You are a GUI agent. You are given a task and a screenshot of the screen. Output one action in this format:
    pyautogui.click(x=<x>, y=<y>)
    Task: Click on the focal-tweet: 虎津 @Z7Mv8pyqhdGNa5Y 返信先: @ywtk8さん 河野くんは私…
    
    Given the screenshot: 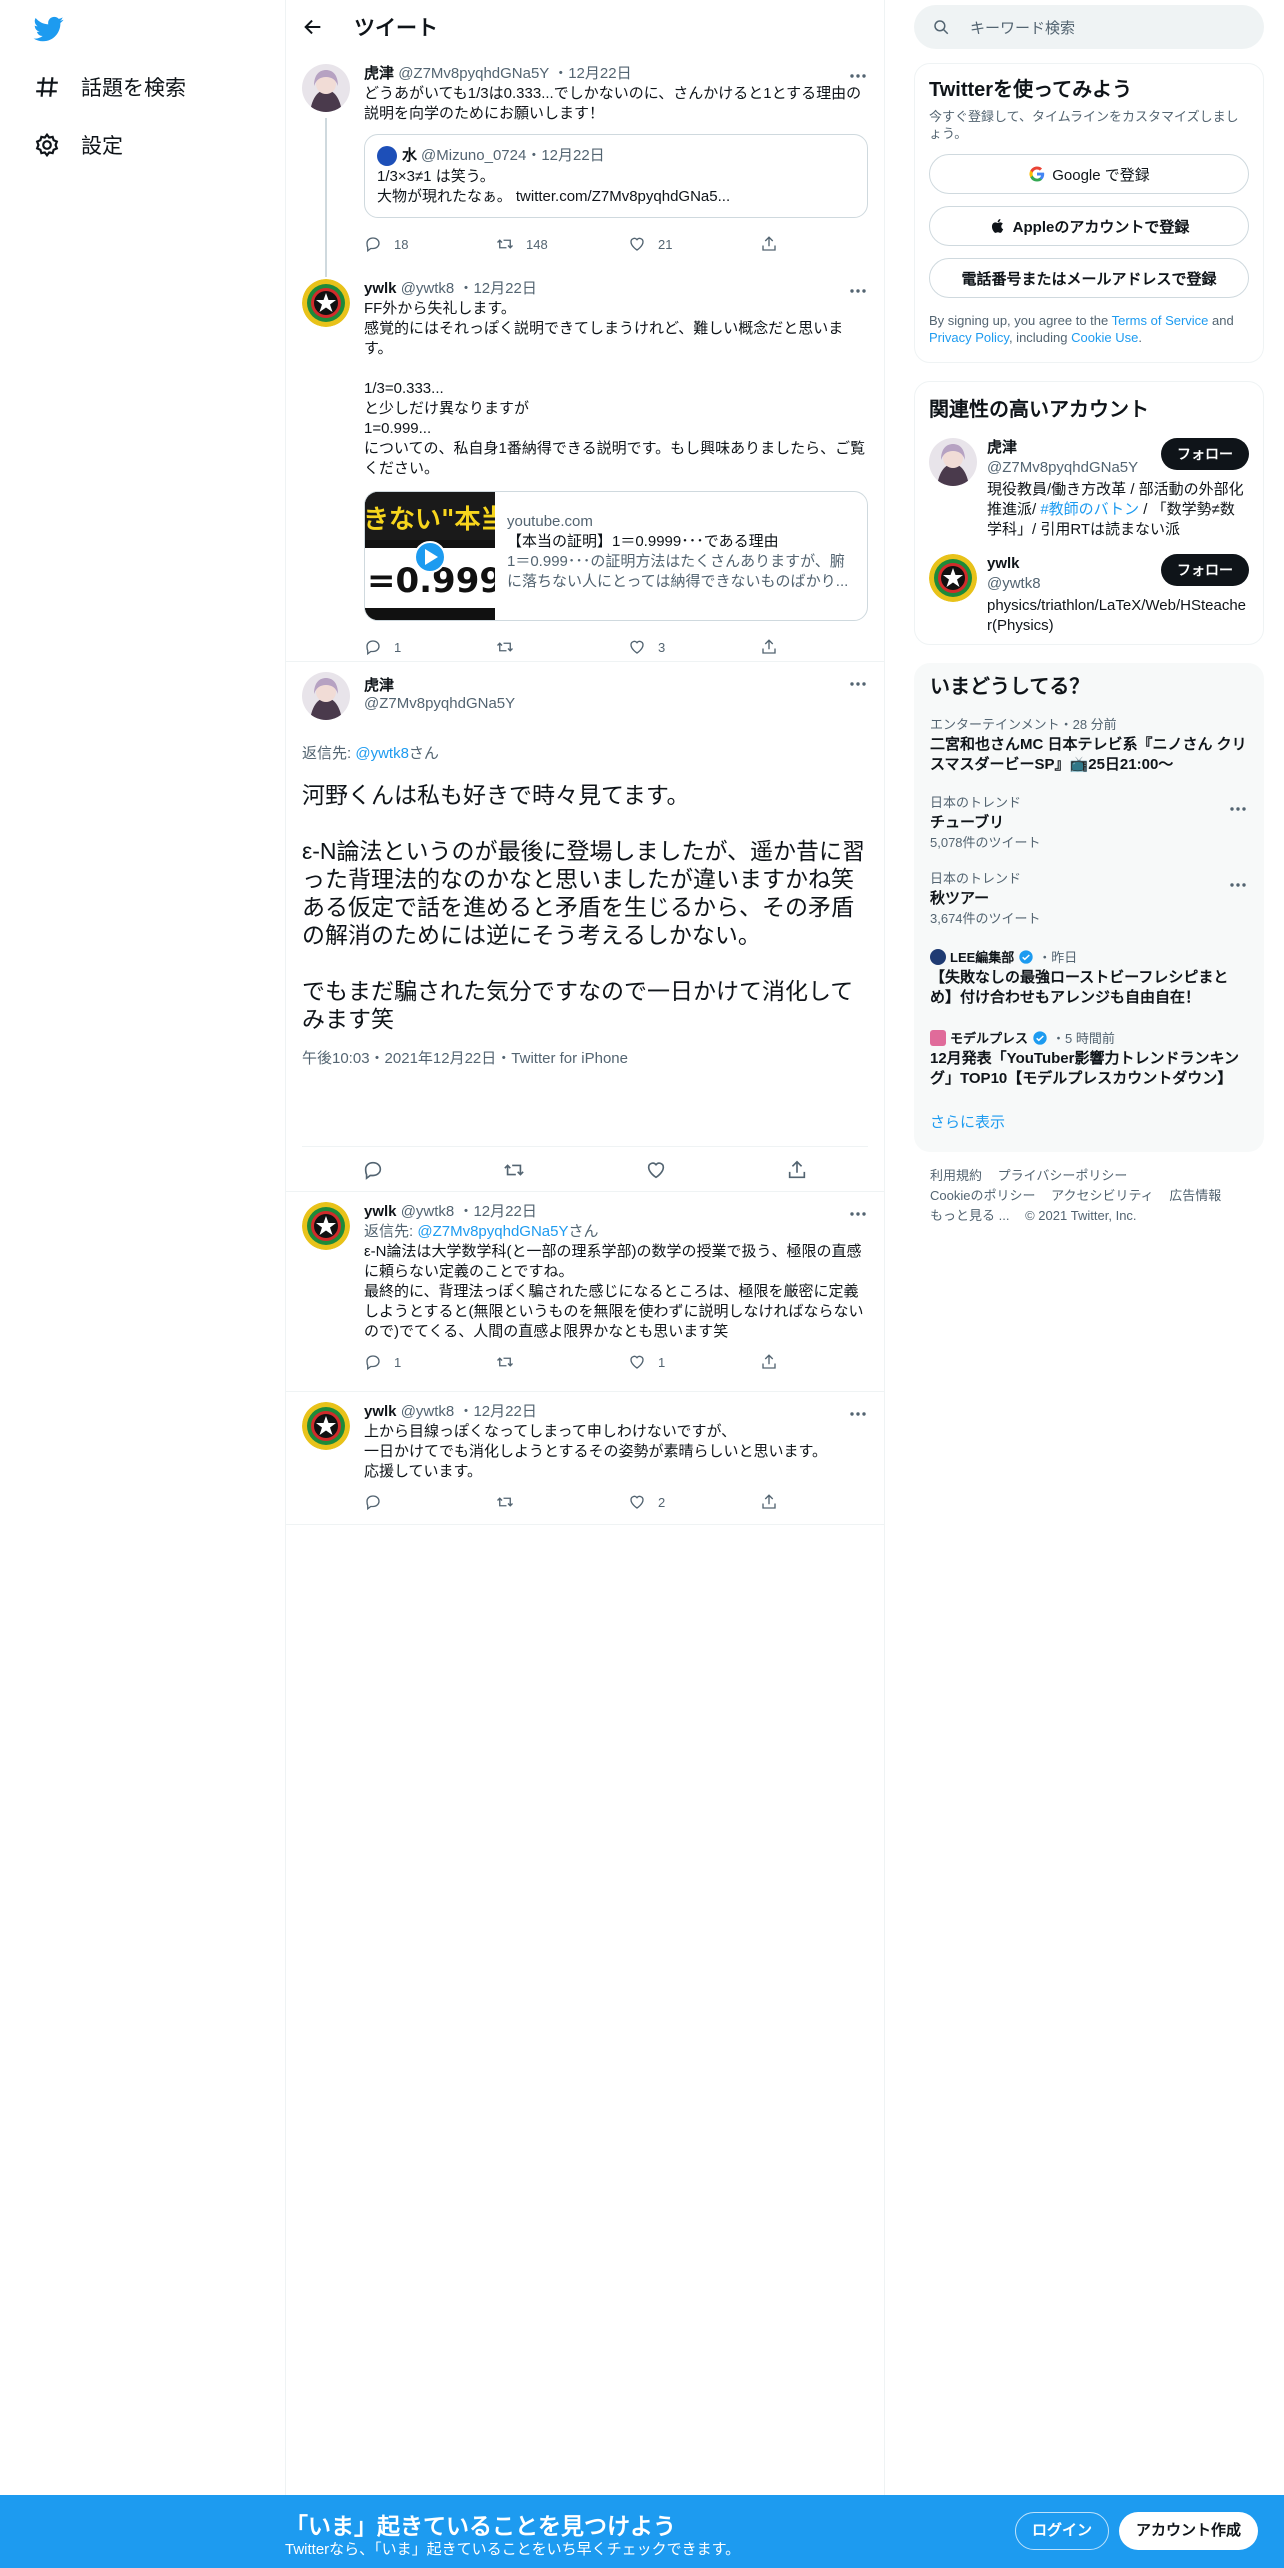 What is the action you would take?
    pyautogui.click(x=585, y=927)
    